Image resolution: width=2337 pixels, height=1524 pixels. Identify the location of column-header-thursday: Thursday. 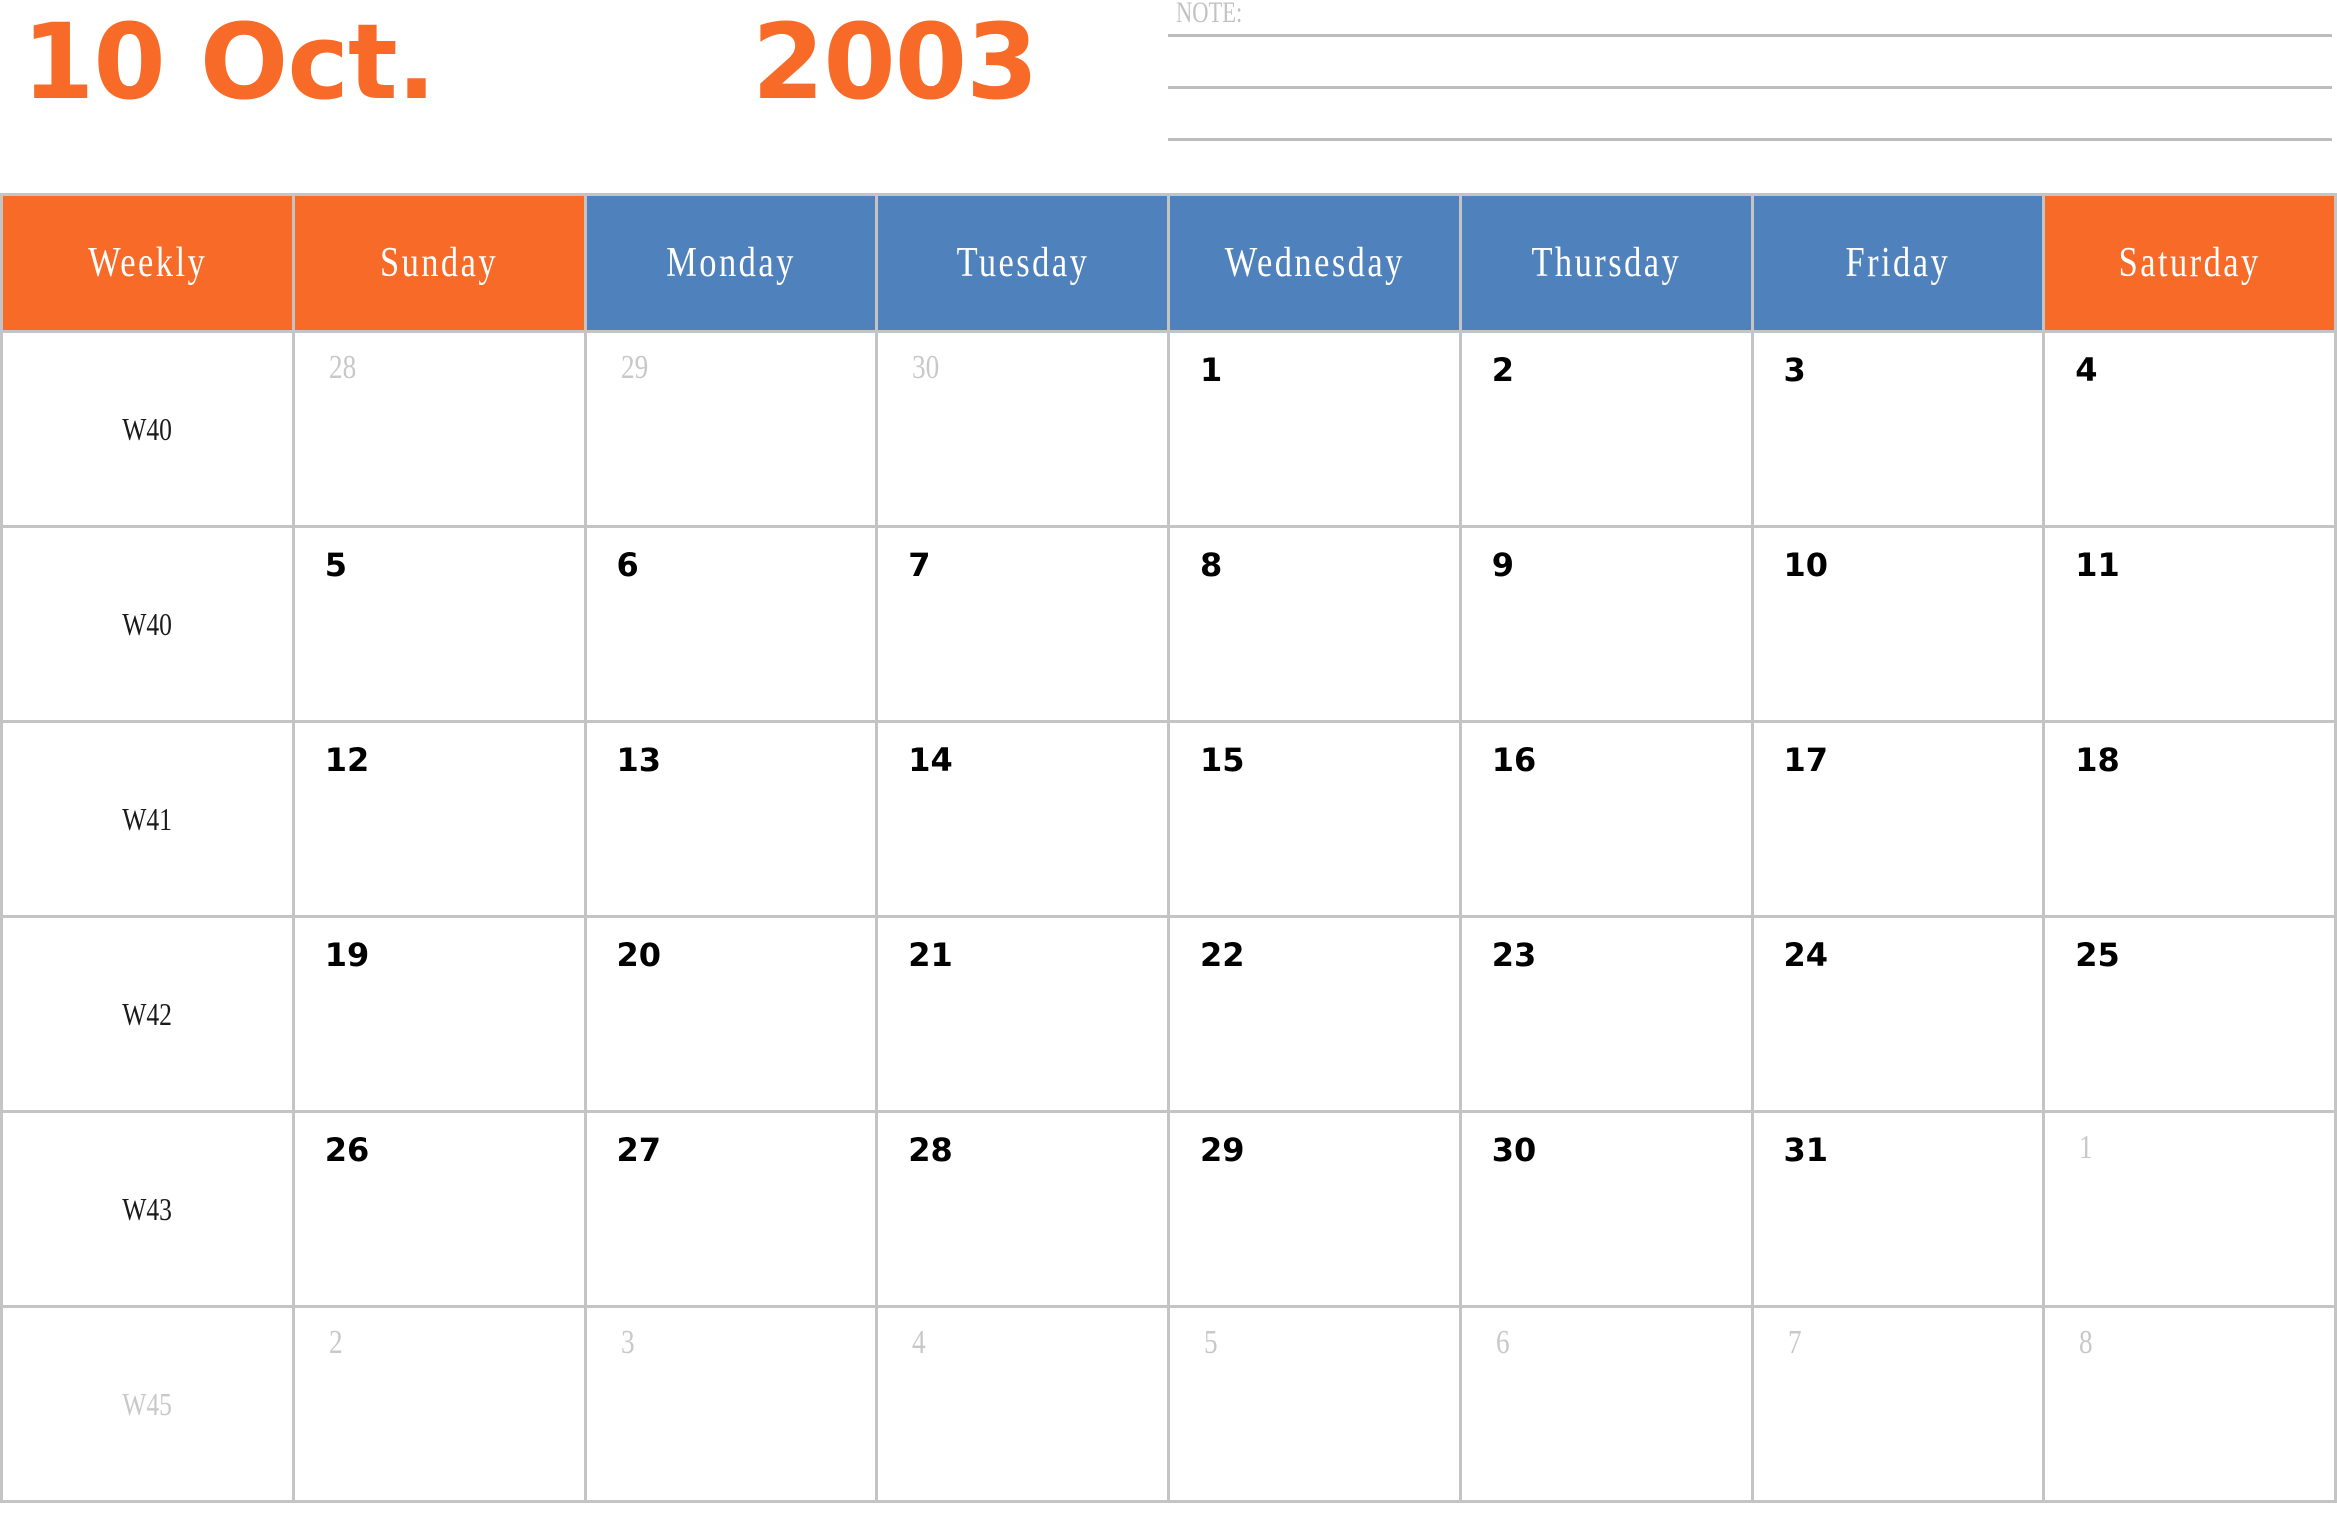
(1606, 263).